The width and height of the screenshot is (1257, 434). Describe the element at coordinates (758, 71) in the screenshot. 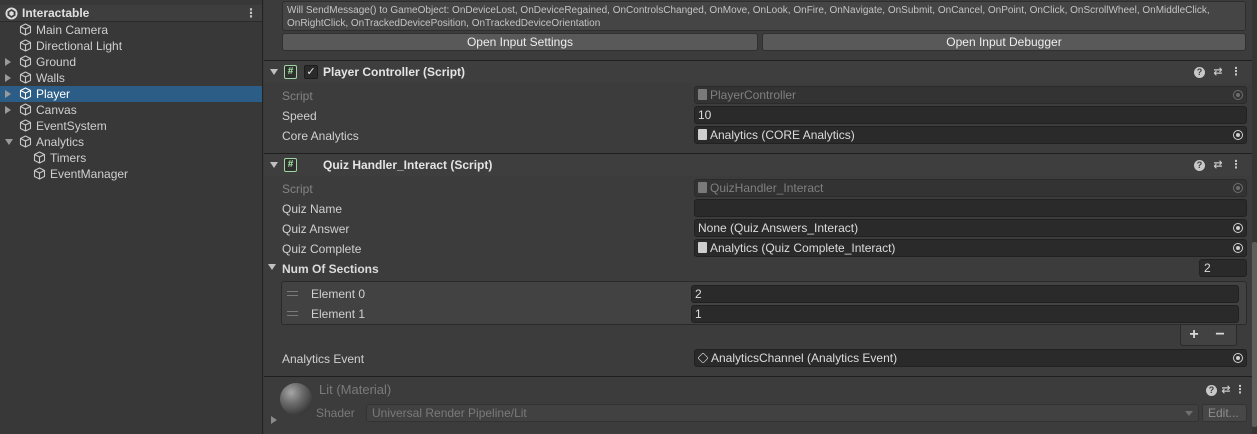

I see `player-controller-header: # ✓ Player Controller (Script) ? ⇄ ⋮` at that location.